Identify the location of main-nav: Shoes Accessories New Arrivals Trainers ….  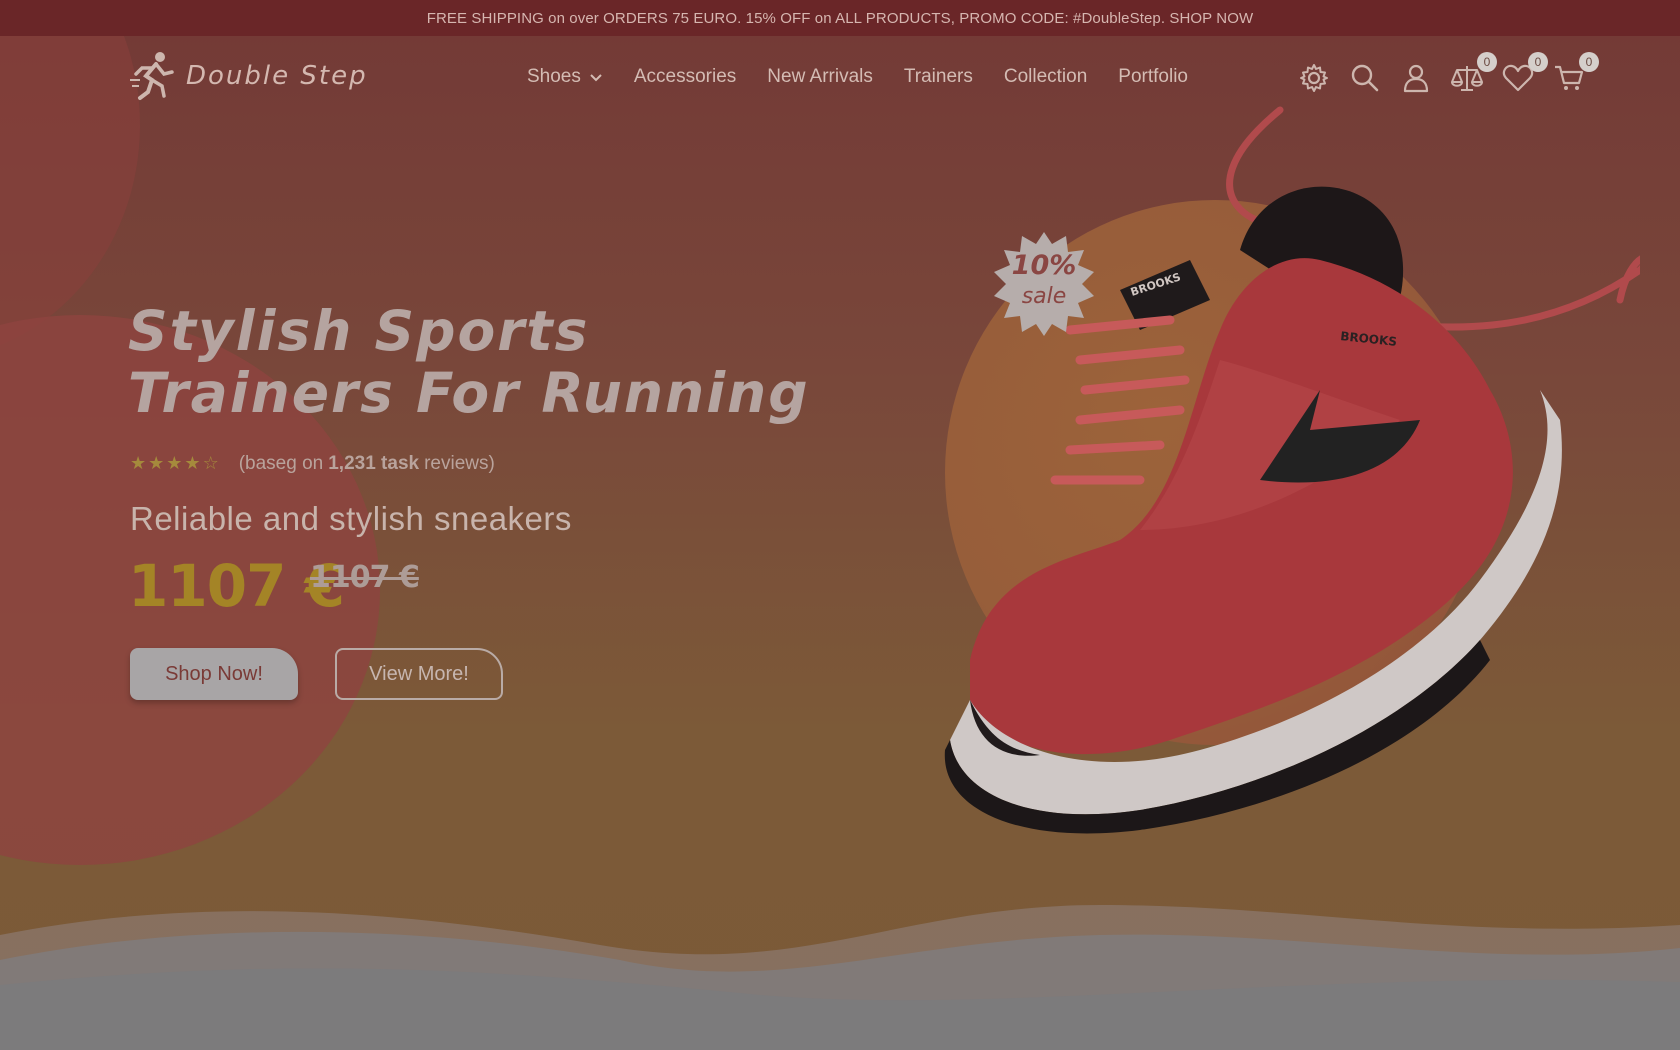
(873, 77).